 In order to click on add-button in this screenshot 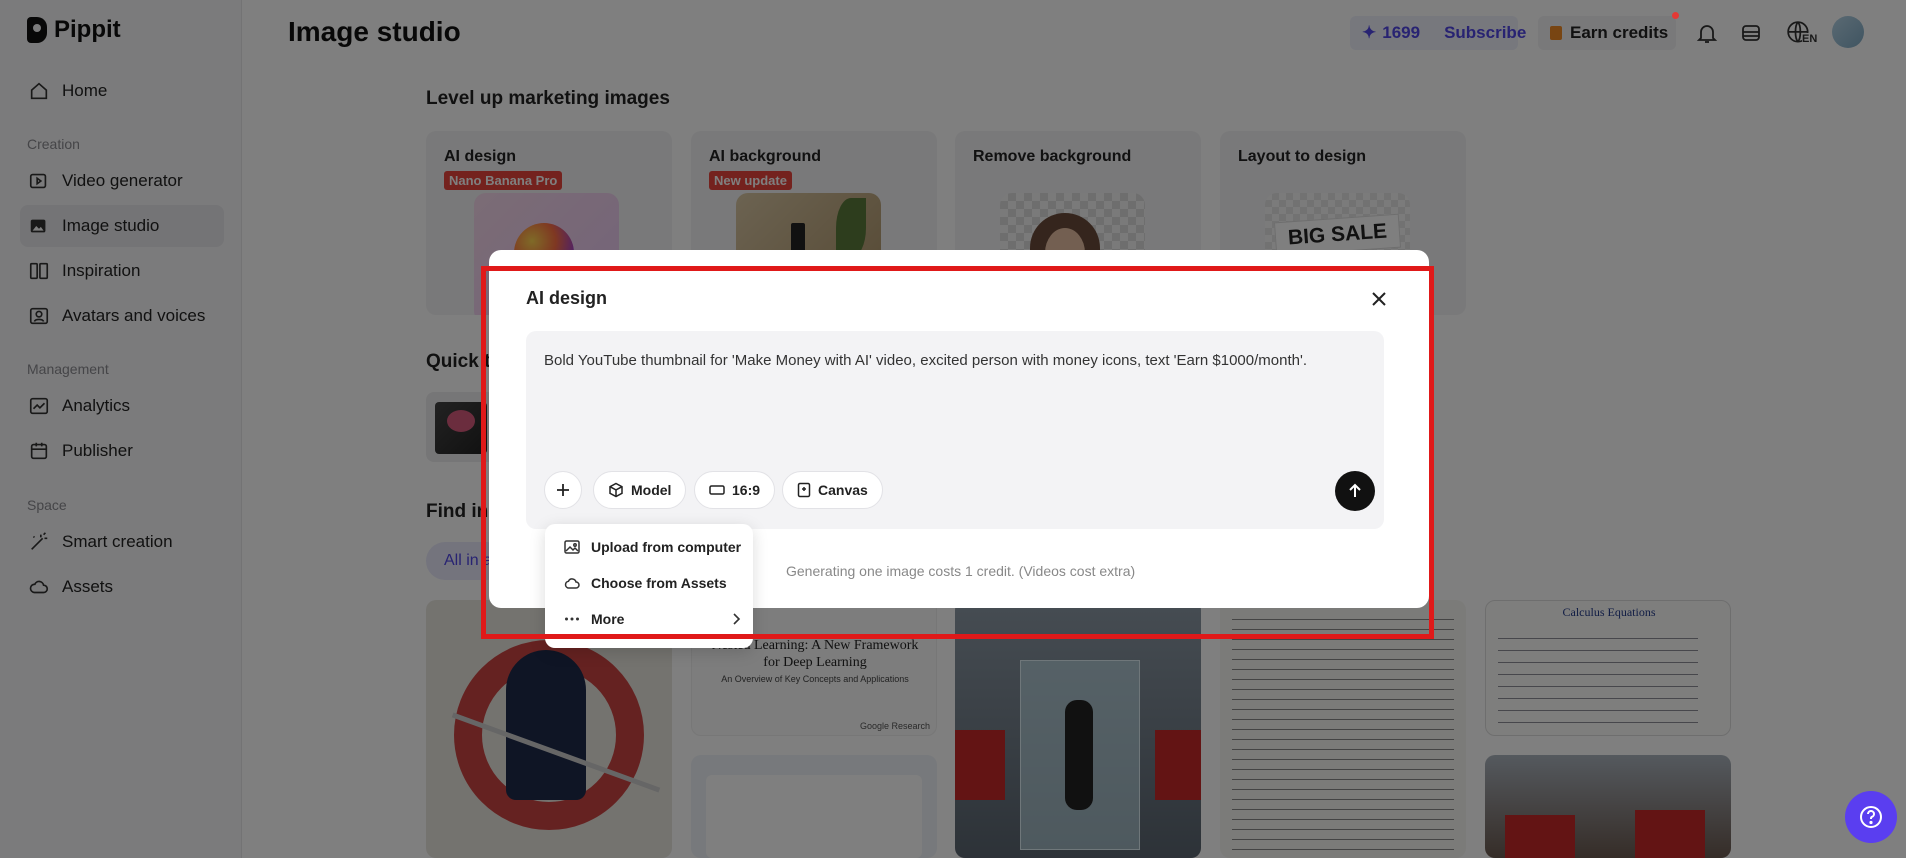, I will do `click(563, 490)`.